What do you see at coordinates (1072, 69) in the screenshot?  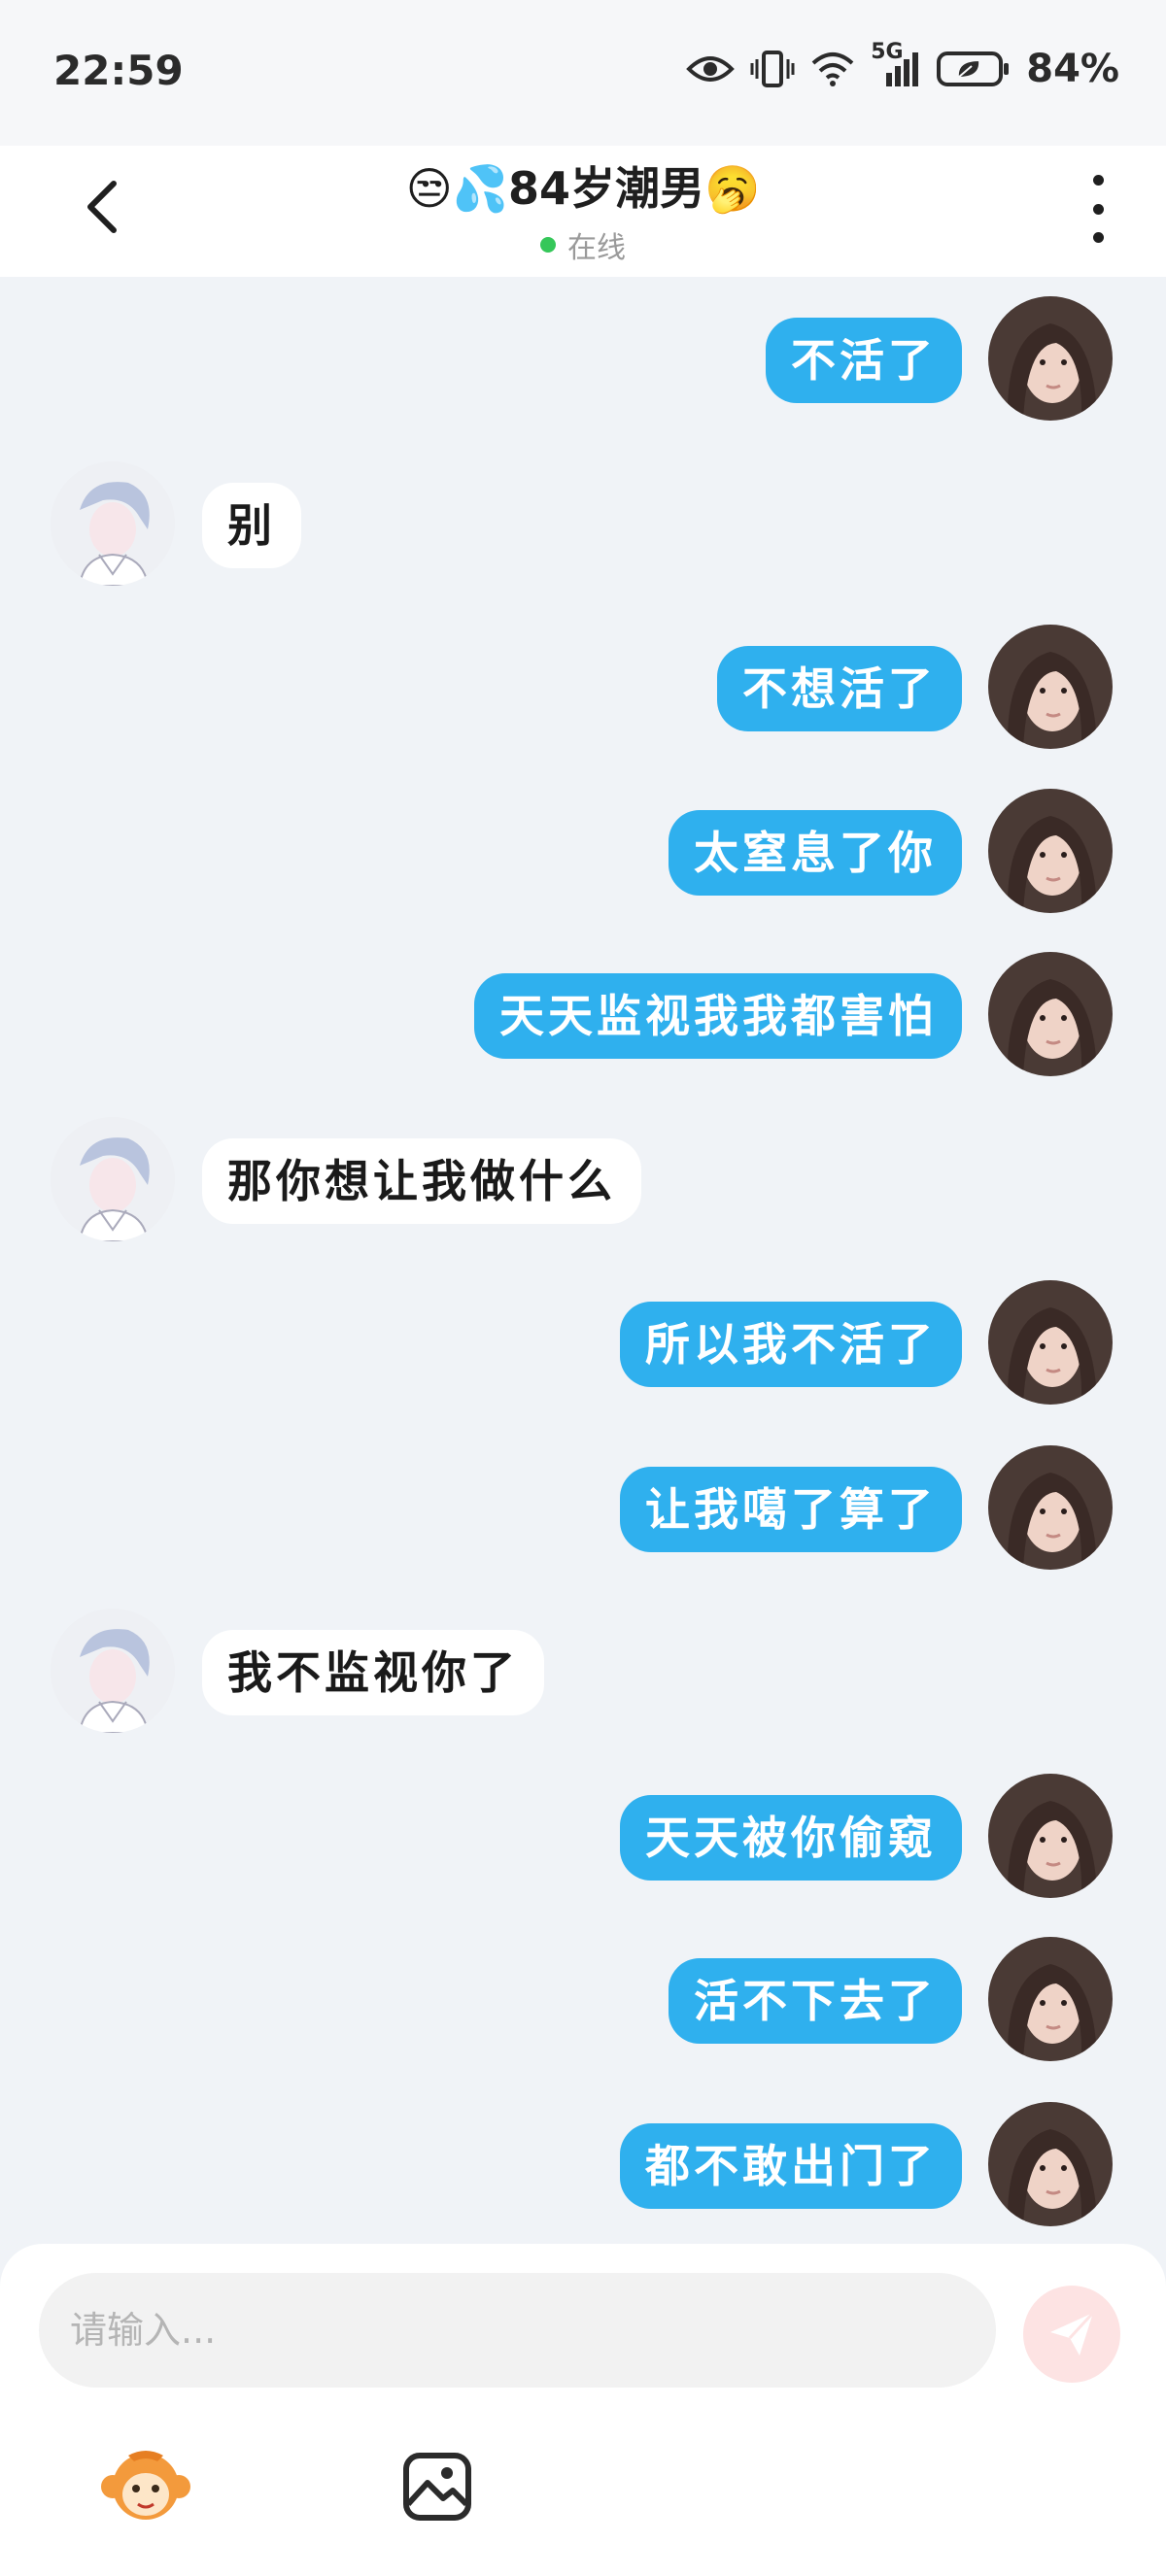 I see `battery-percent: 84%` at bounding box center [1072, 69].